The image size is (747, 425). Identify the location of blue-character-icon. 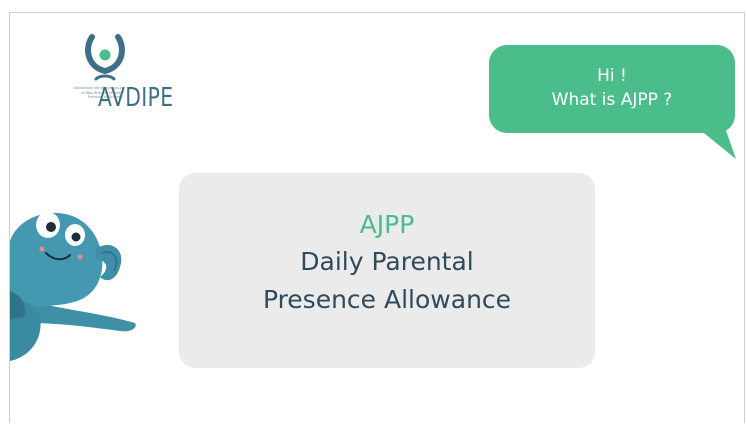
(73, 286).